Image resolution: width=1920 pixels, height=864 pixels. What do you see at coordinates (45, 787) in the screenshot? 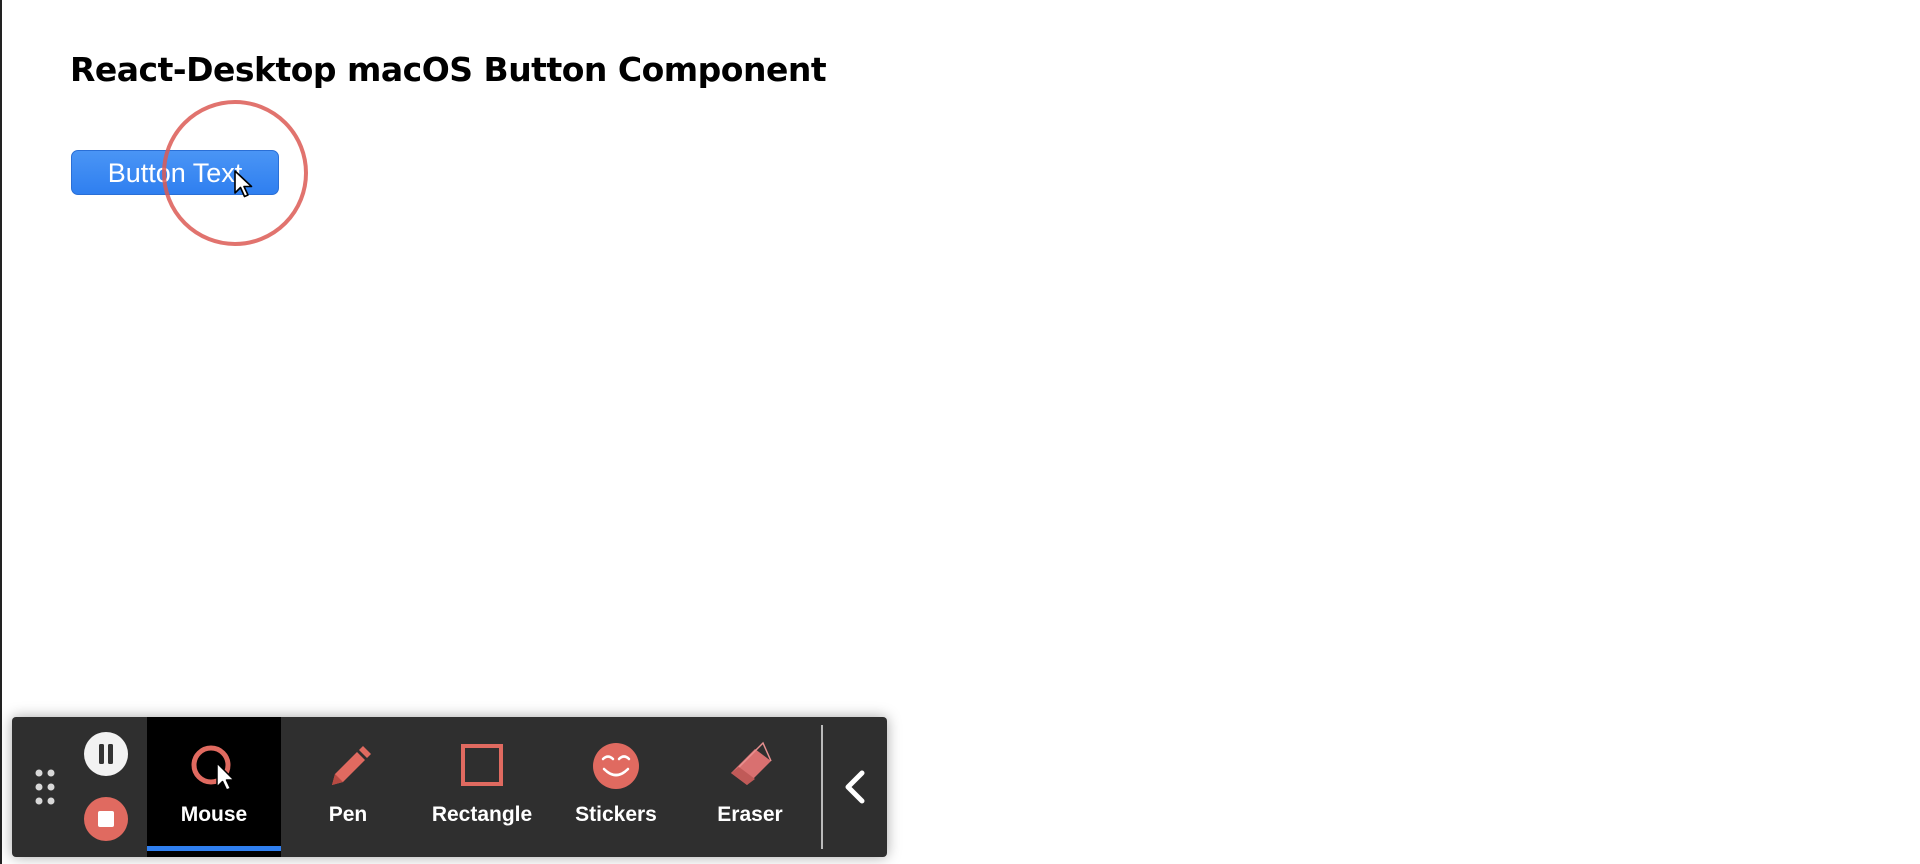
I see `drag-handle-icon` at bounding box center [45, 787].